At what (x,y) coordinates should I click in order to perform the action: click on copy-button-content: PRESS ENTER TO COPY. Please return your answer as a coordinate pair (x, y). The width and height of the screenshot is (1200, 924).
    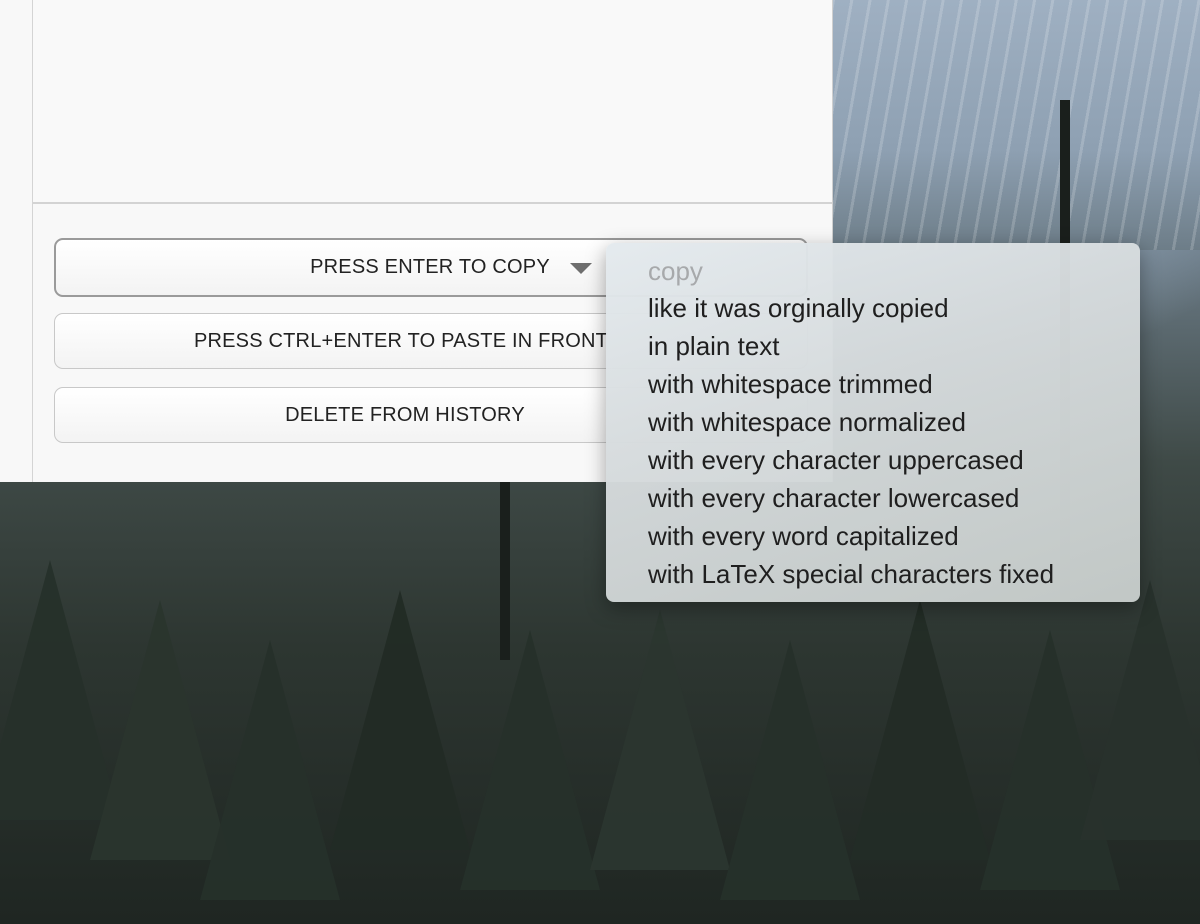
    Looking at the image, I should click on (451, 267).